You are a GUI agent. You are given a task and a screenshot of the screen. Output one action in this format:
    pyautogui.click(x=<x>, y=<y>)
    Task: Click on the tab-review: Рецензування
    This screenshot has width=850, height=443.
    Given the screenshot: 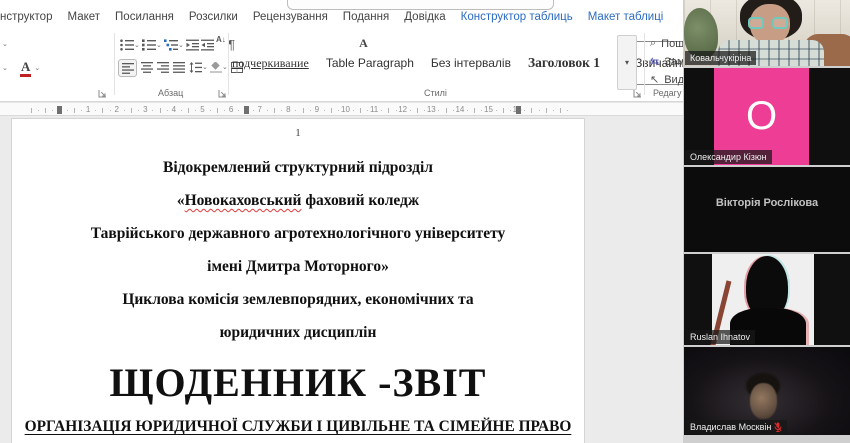 What is the action you would take?
    pyautogui.click(x=290, y=17)
    